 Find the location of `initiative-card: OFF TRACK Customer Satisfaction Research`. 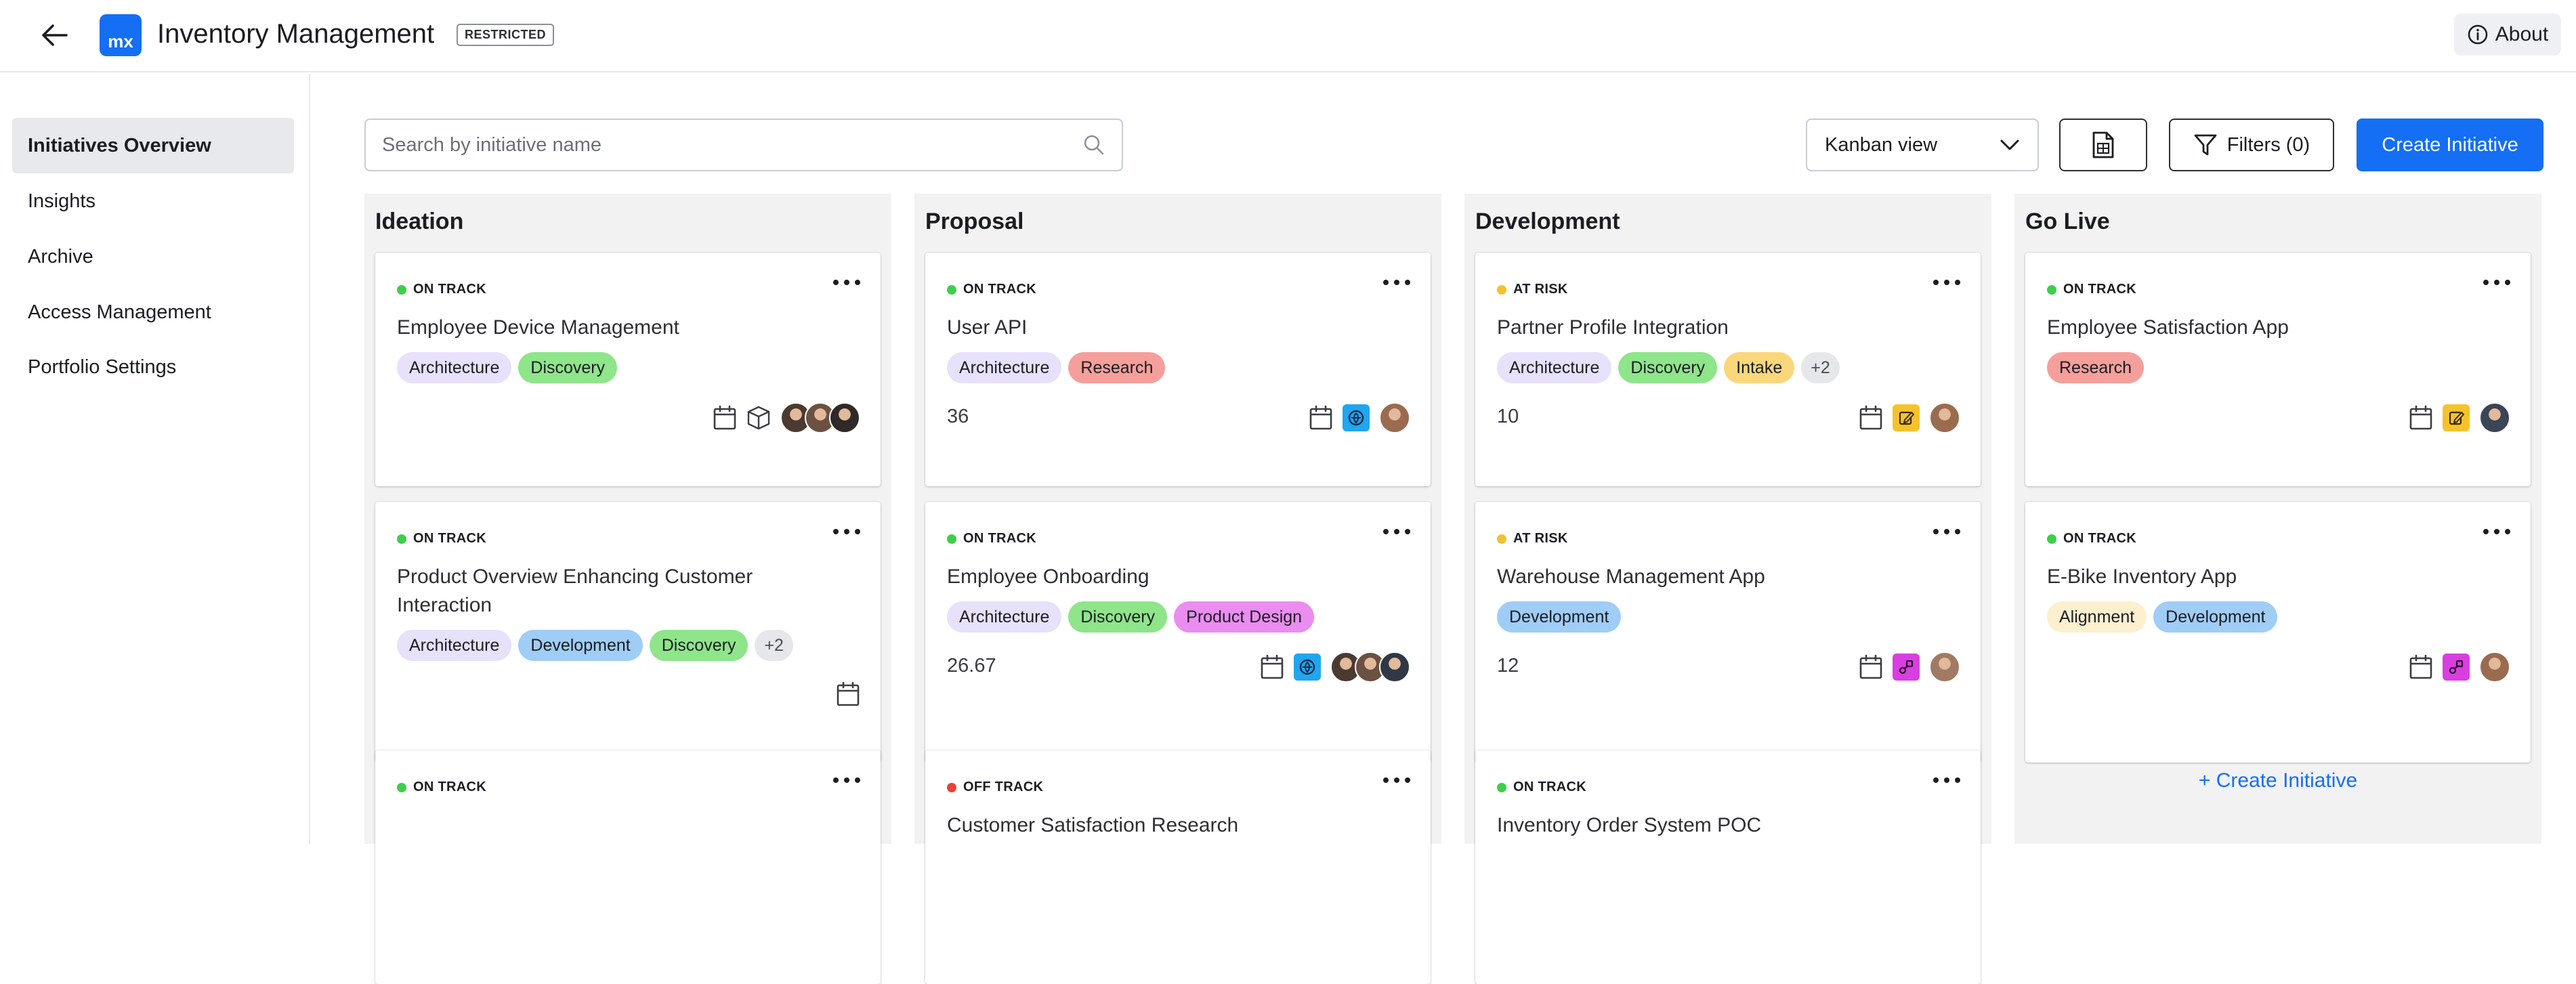

initiative-card: OFF TRACK Customer Satisfaction Research is located at coordinates (1178, 867).